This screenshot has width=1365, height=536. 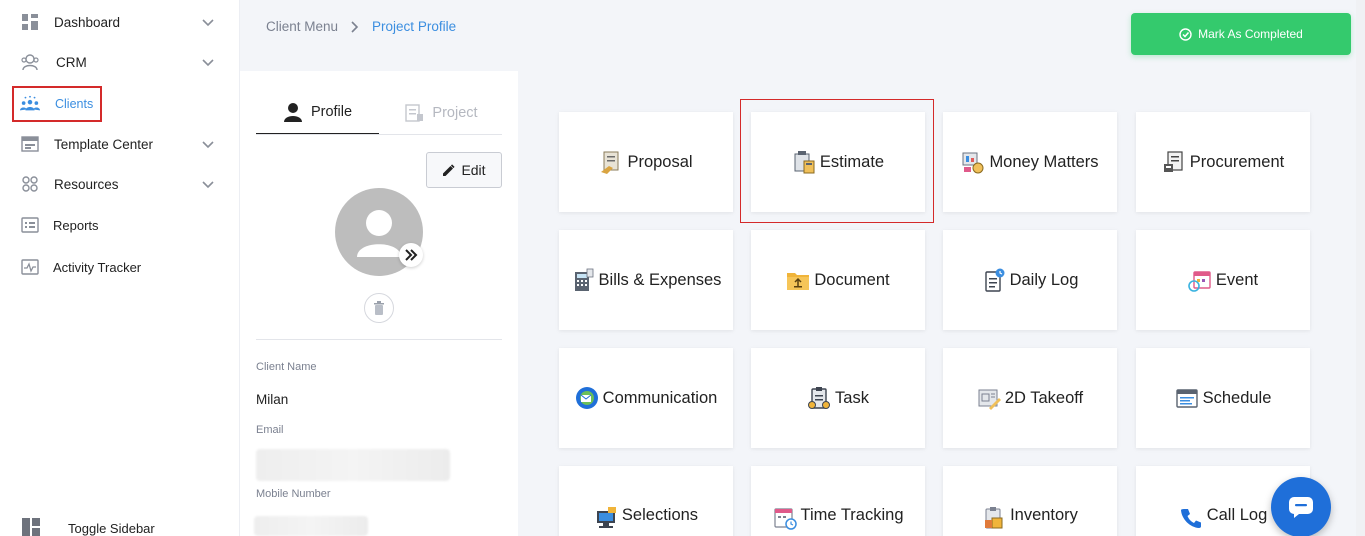 I want to click on module-procurement: Procurement, so click(x=1223, y=162).